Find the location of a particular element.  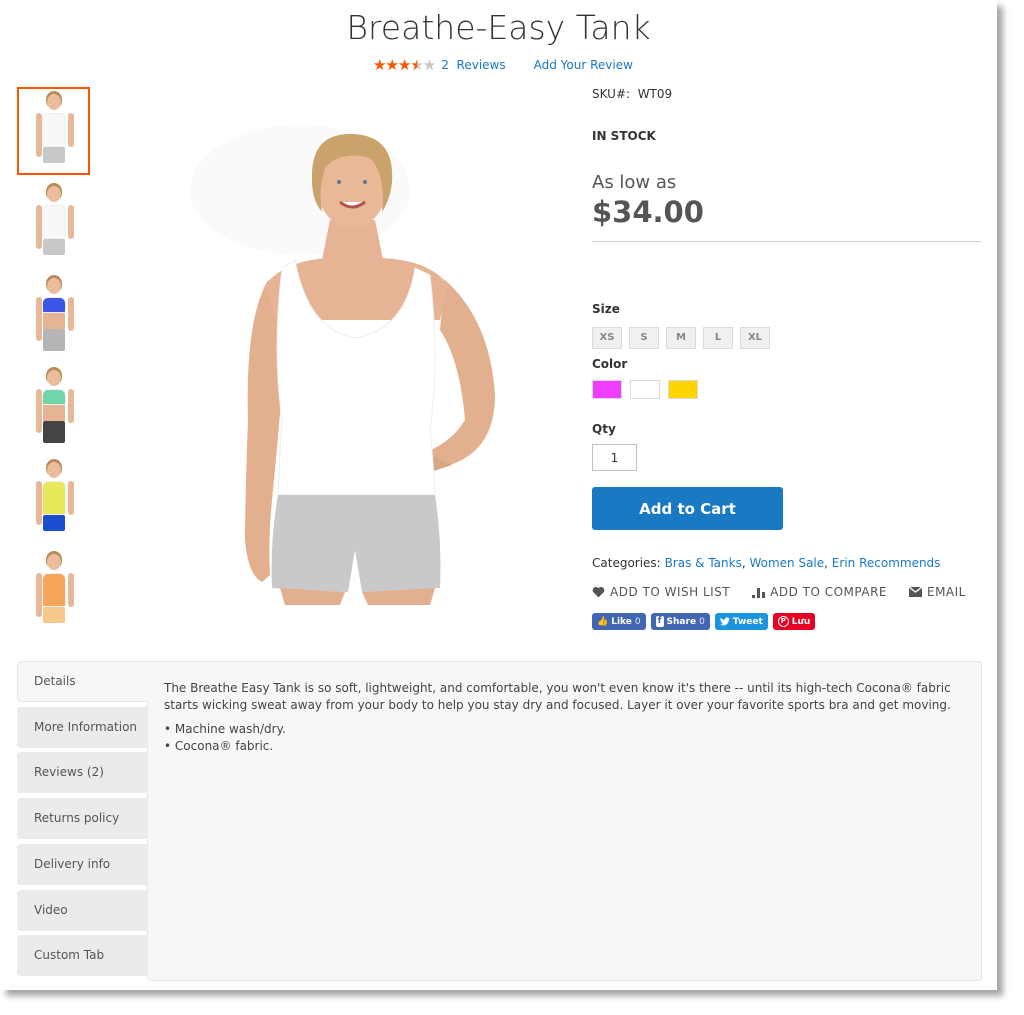

rating-summary: ★★★★★ ★★★★★ 2 Reviews Add Your Review is located at coordinates (503, 65).